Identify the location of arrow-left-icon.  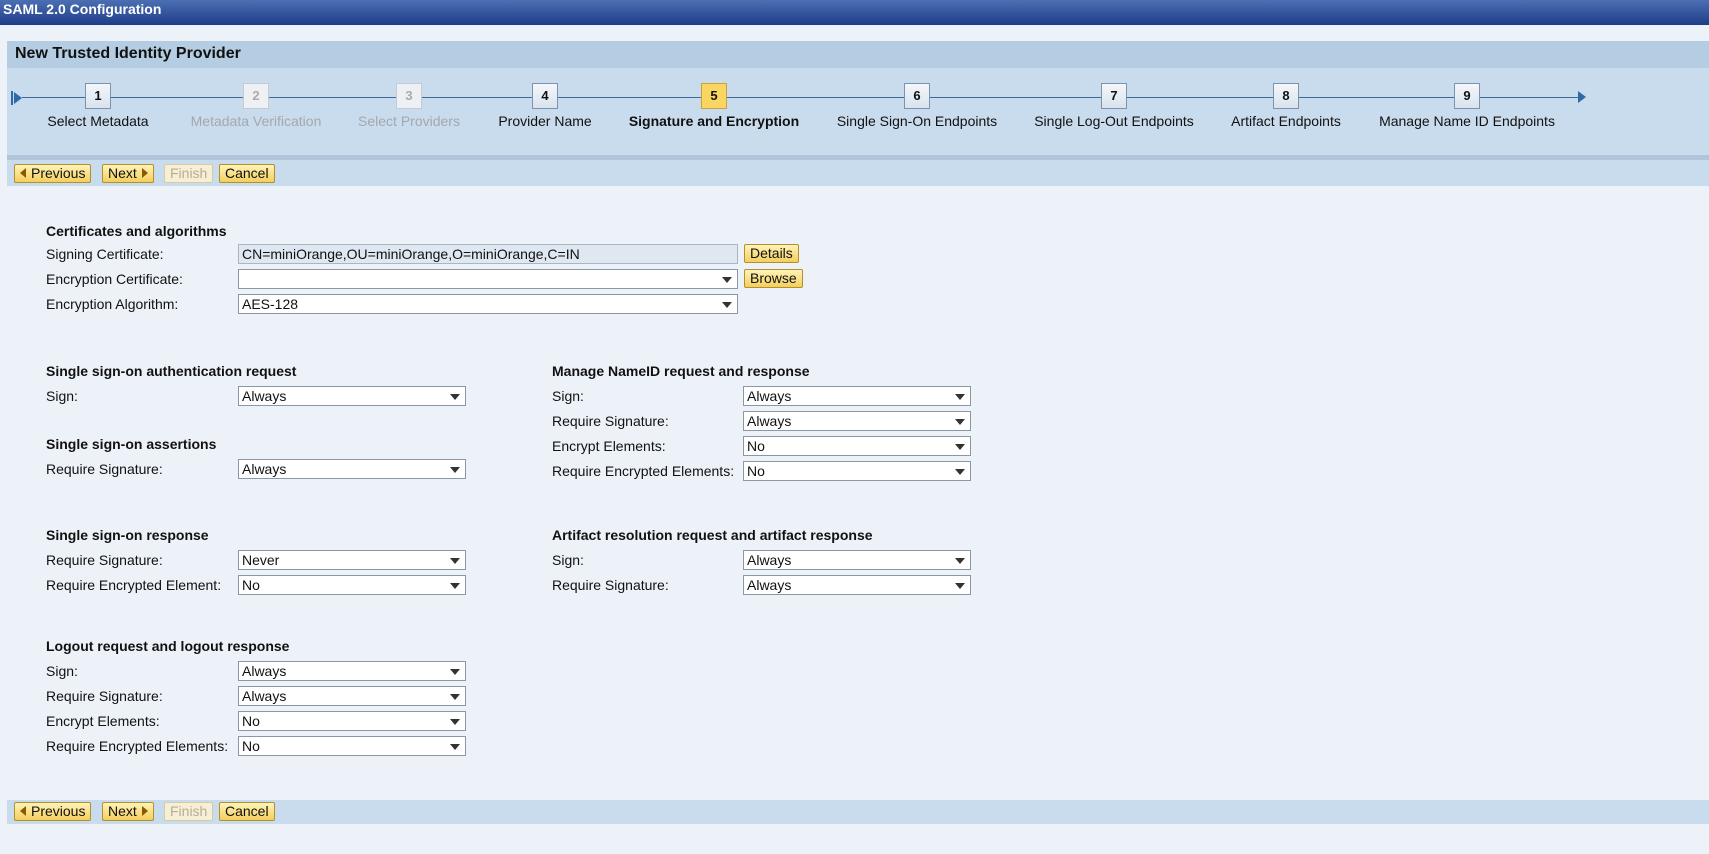
(23, 811).